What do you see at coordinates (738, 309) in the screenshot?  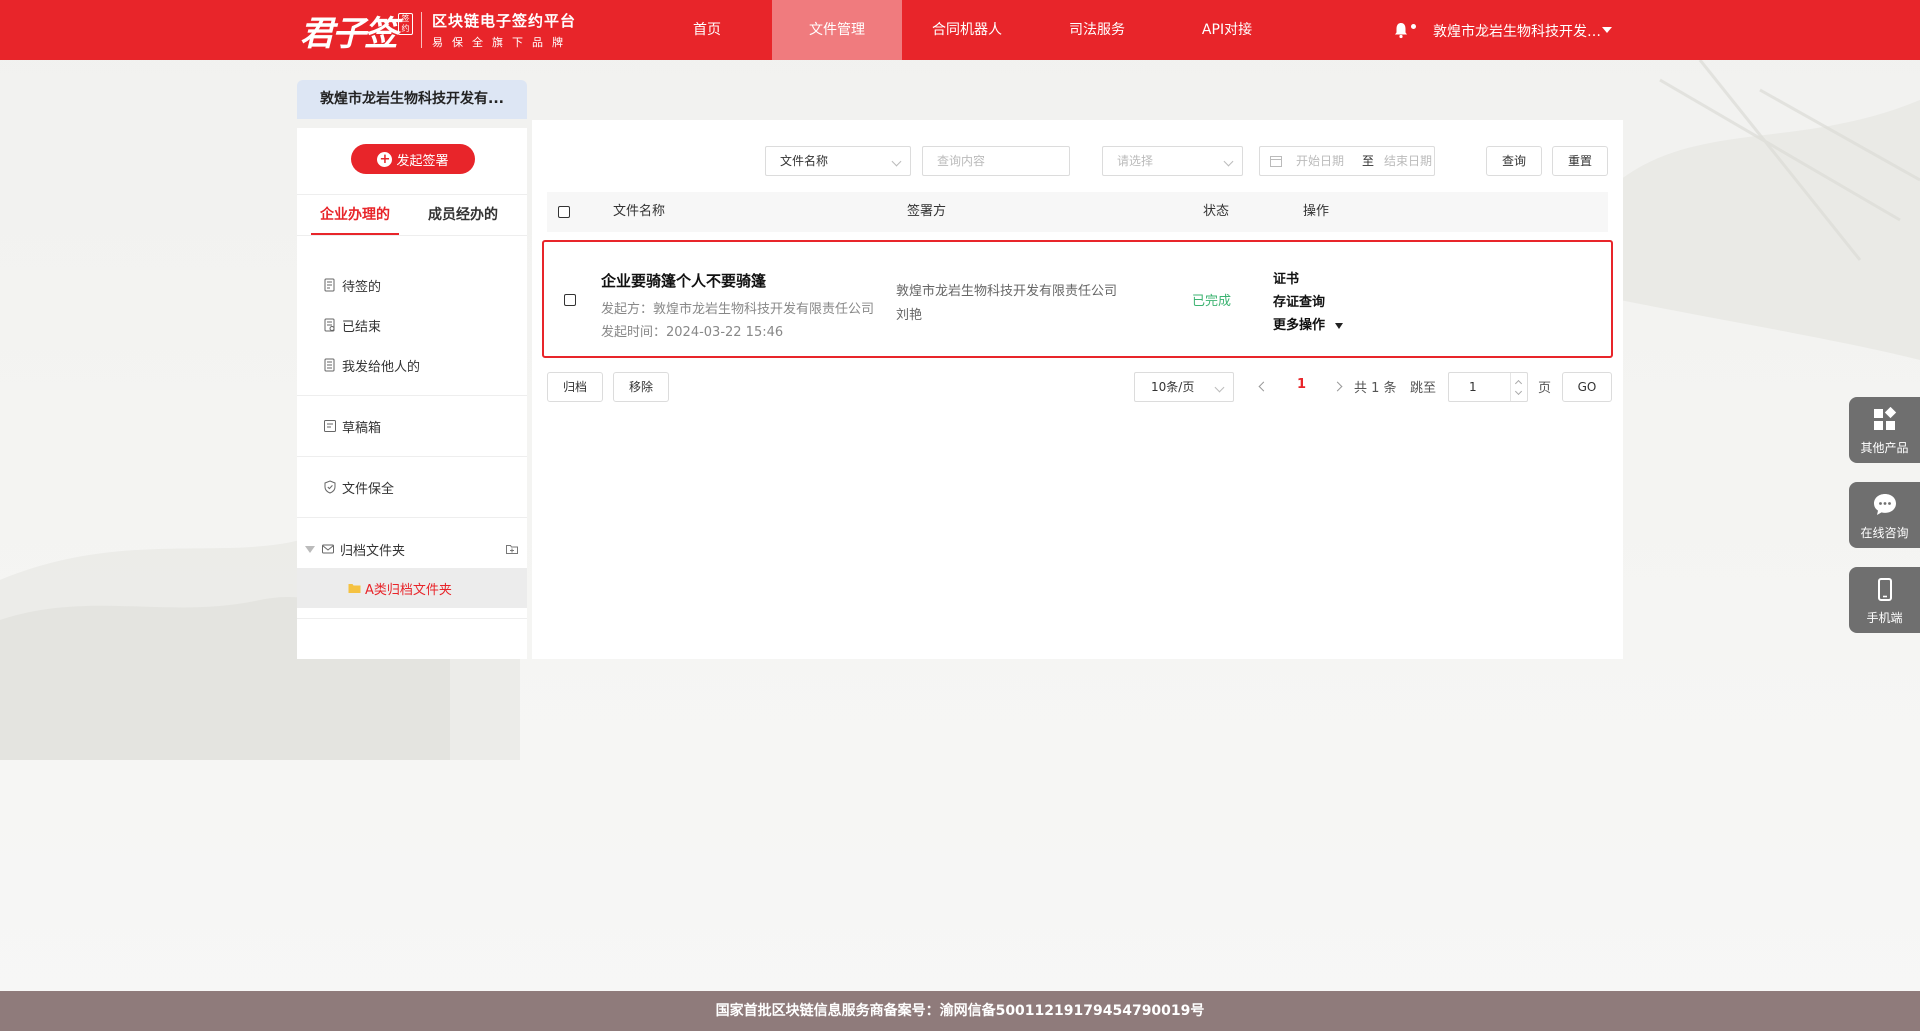 I see `document-initiator: 发起方：敦煌市龙岩生物科技开发有限责任公司` at bounding box center [738, 309].